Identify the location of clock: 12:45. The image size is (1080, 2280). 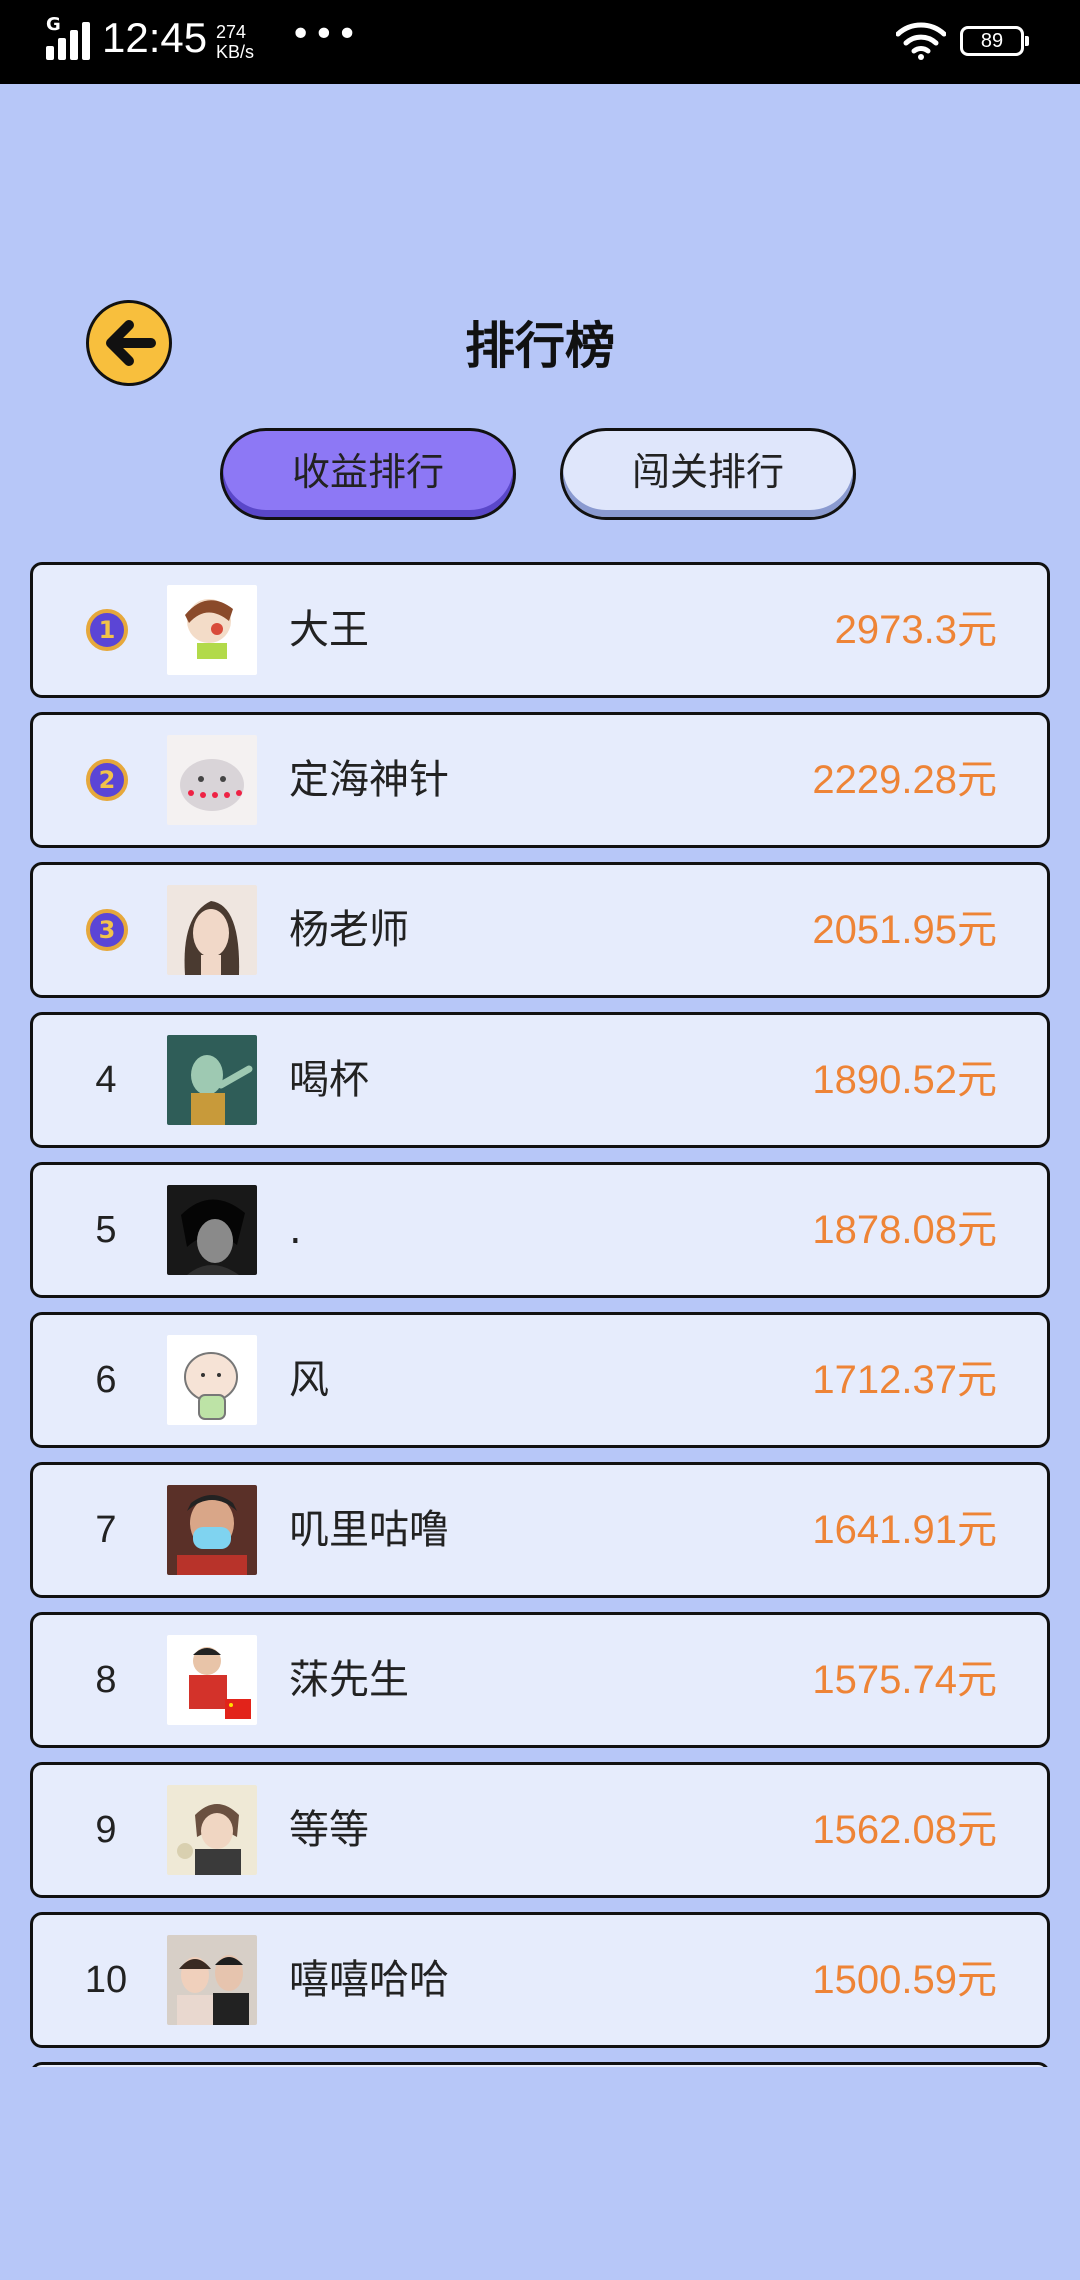
(155, 37).